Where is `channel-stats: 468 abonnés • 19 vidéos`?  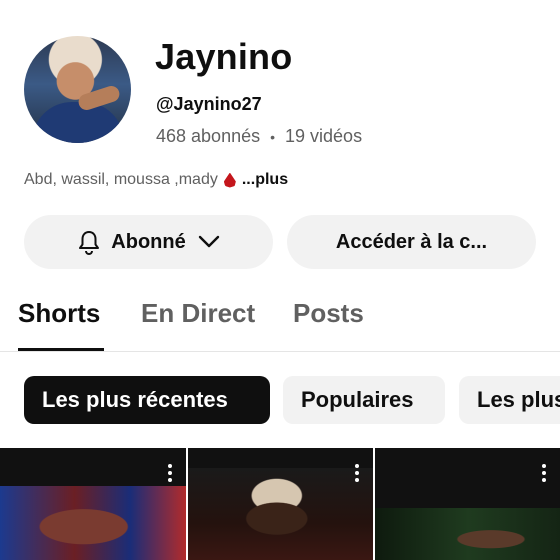
channel-stats: 468 abonnés • 19 vidéos is located at coordinates (259, 136).